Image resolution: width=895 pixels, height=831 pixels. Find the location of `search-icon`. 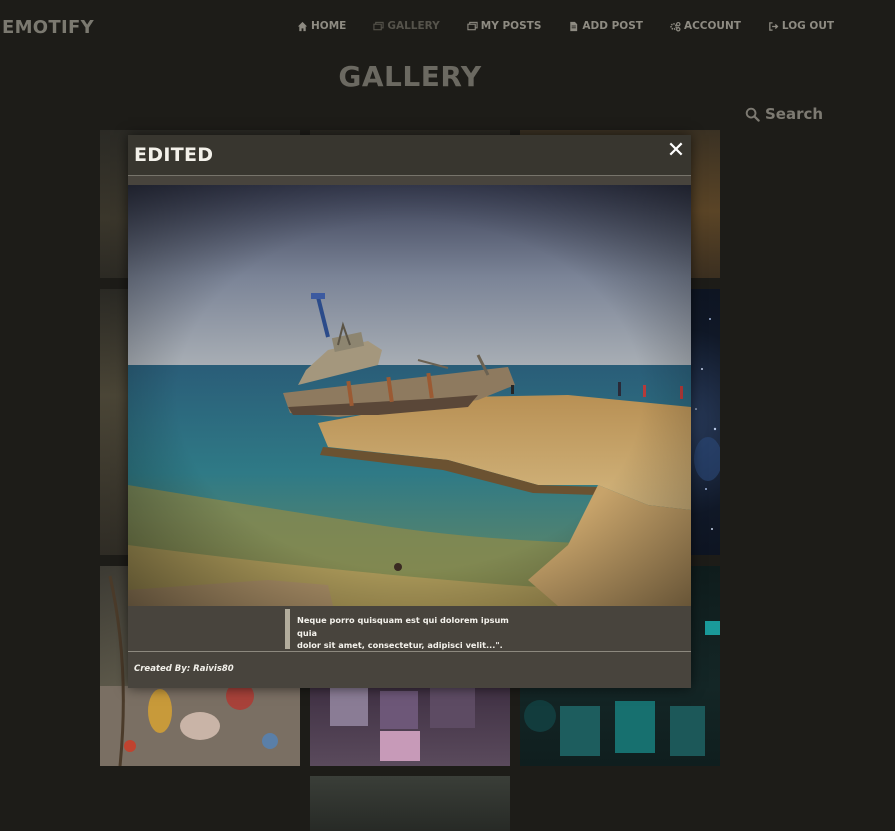

search-icon is located at coordinates (752, 114).